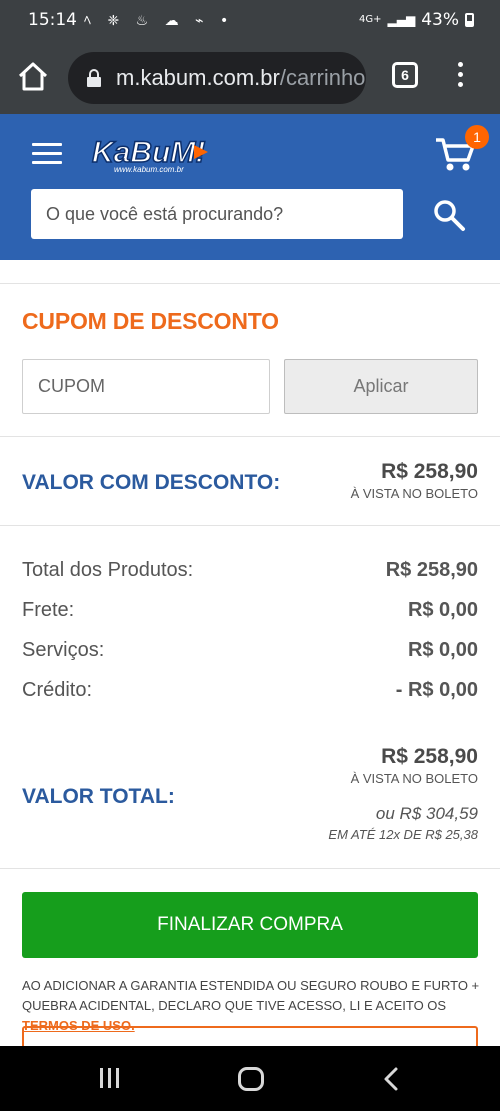  What do you see at coordinates (250, 925) in the screenshot?
I see `finalize-purchase-button: FINALIZAR COMPRA` at bounding box center [250, 925].